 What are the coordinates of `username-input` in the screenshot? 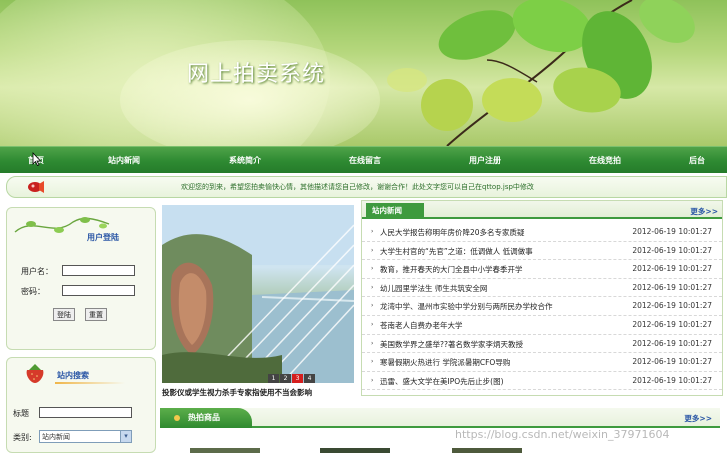 It's located at (98, 270).